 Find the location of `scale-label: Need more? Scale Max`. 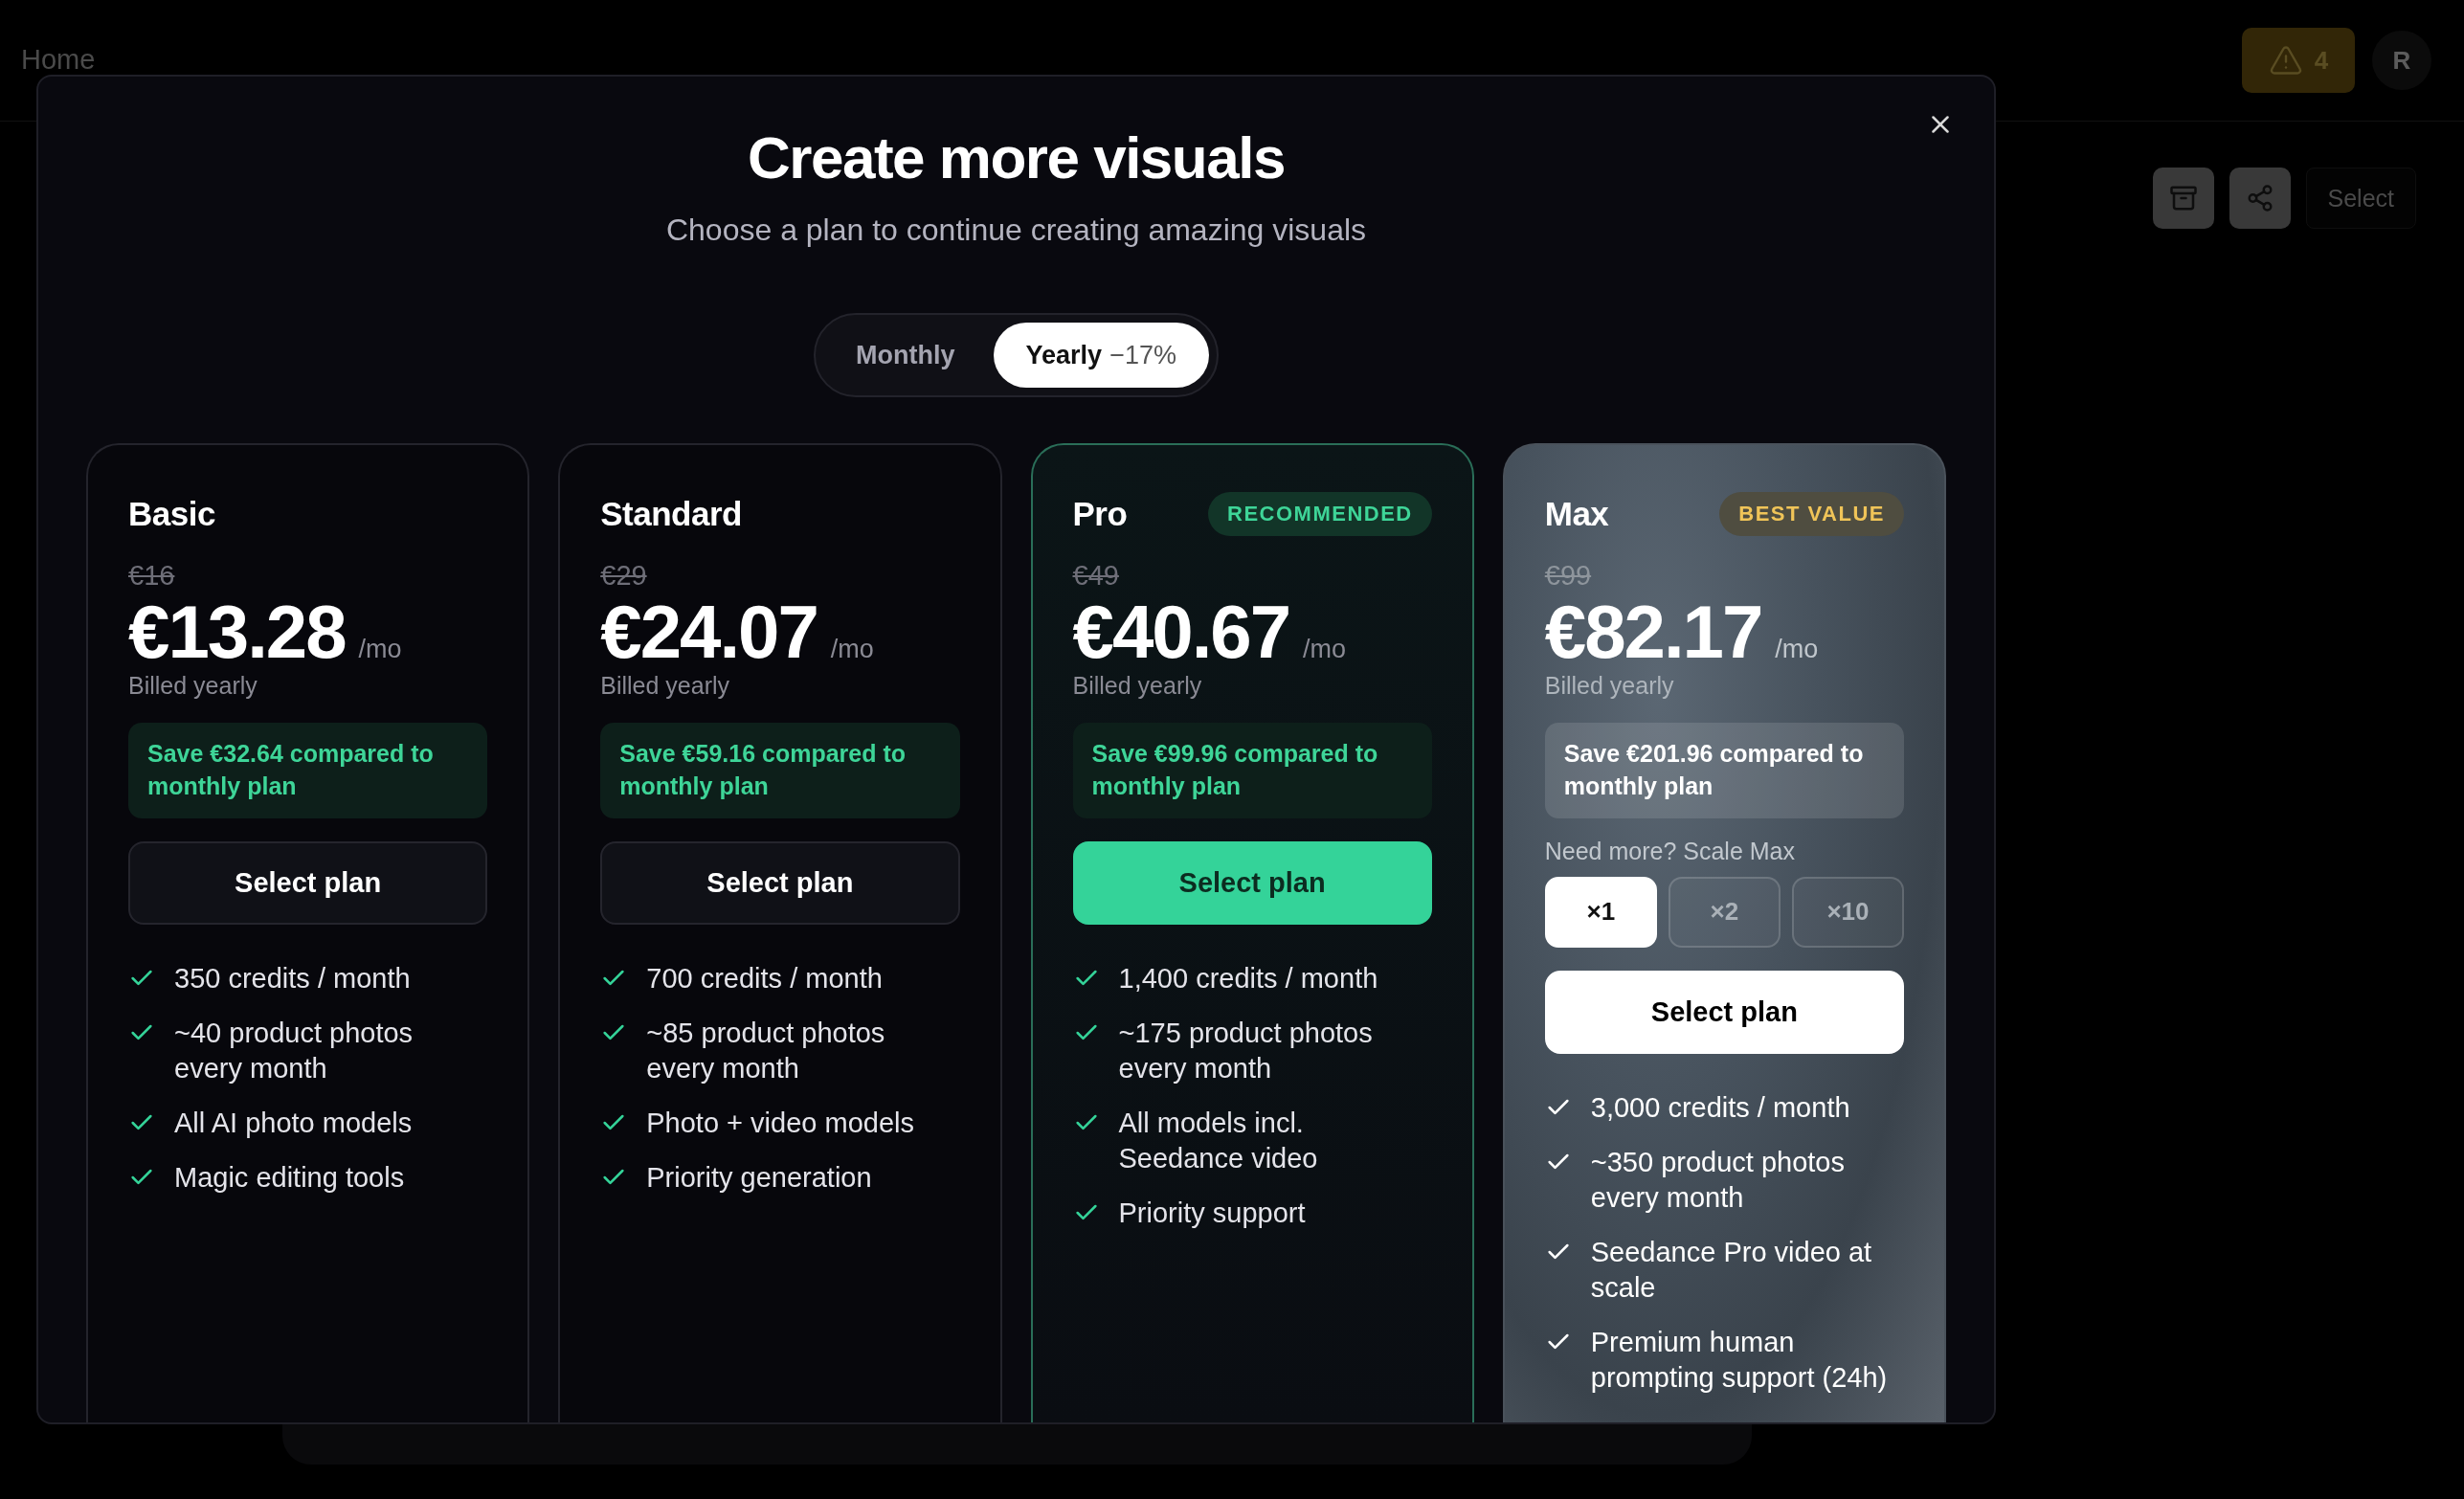

scale-label: Need more? Scale Max is located at coordinates (1669, 851).